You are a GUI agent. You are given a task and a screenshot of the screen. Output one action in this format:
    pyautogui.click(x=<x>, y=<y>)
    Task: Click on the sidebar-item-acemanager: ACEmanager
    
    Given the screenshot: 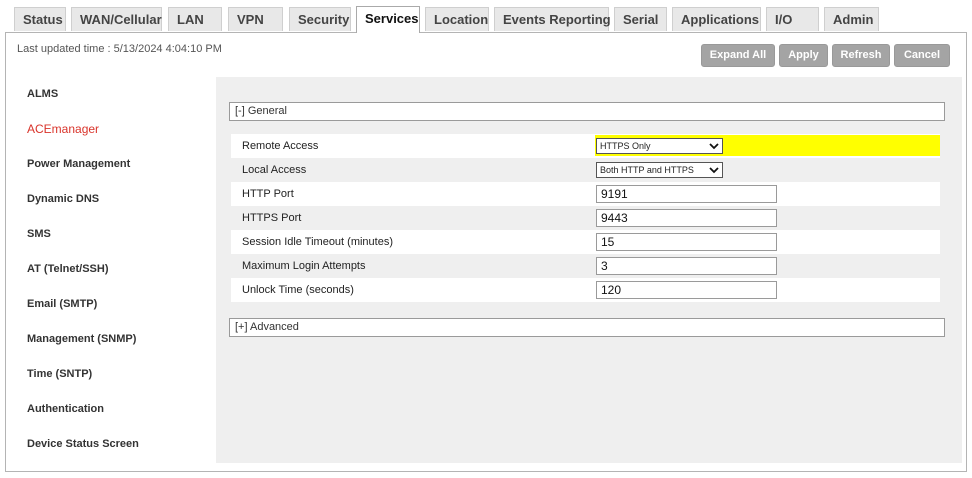 What is the action you would take?
    pyautogui.click(x=116, y=129)
    